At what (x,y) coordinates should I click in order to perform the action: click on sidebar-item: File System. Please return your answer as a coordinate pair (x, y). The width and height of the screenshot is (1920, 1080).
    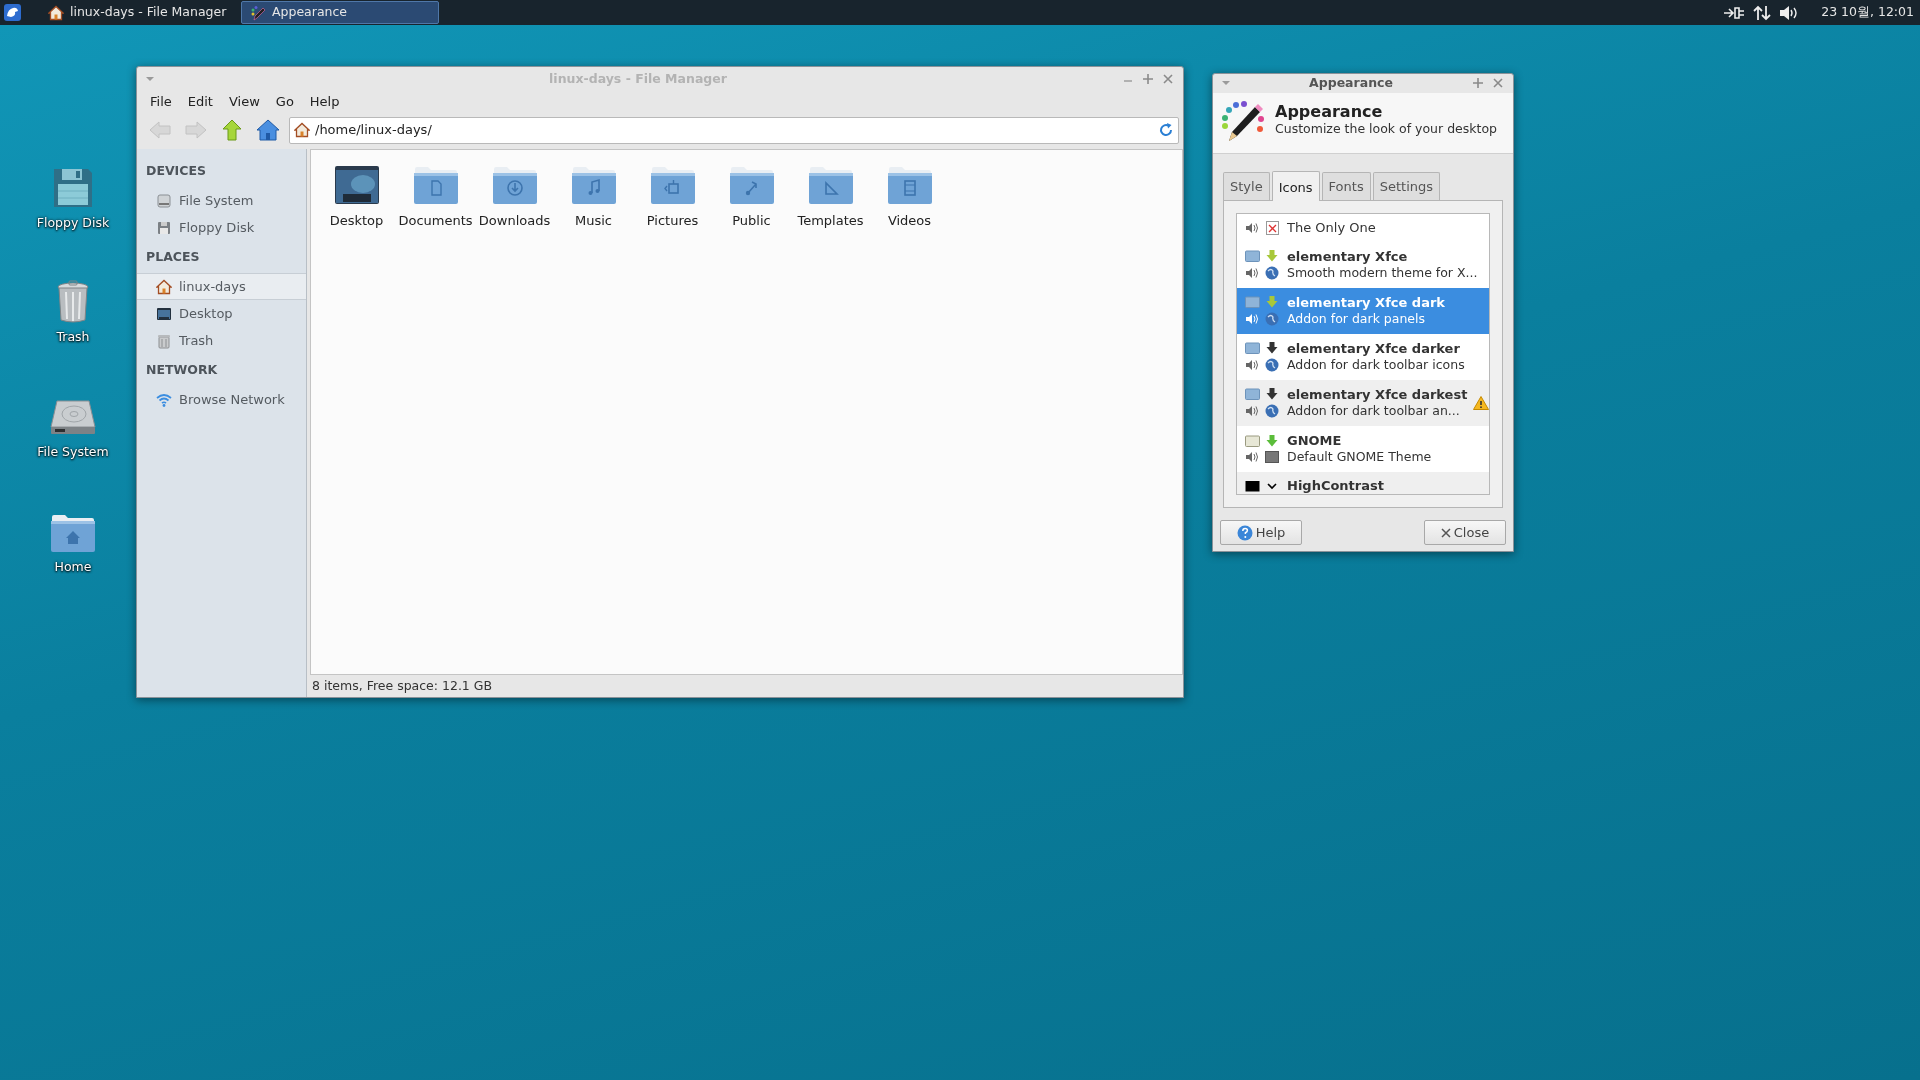
    Looking at the image, I should click on (221, 200).